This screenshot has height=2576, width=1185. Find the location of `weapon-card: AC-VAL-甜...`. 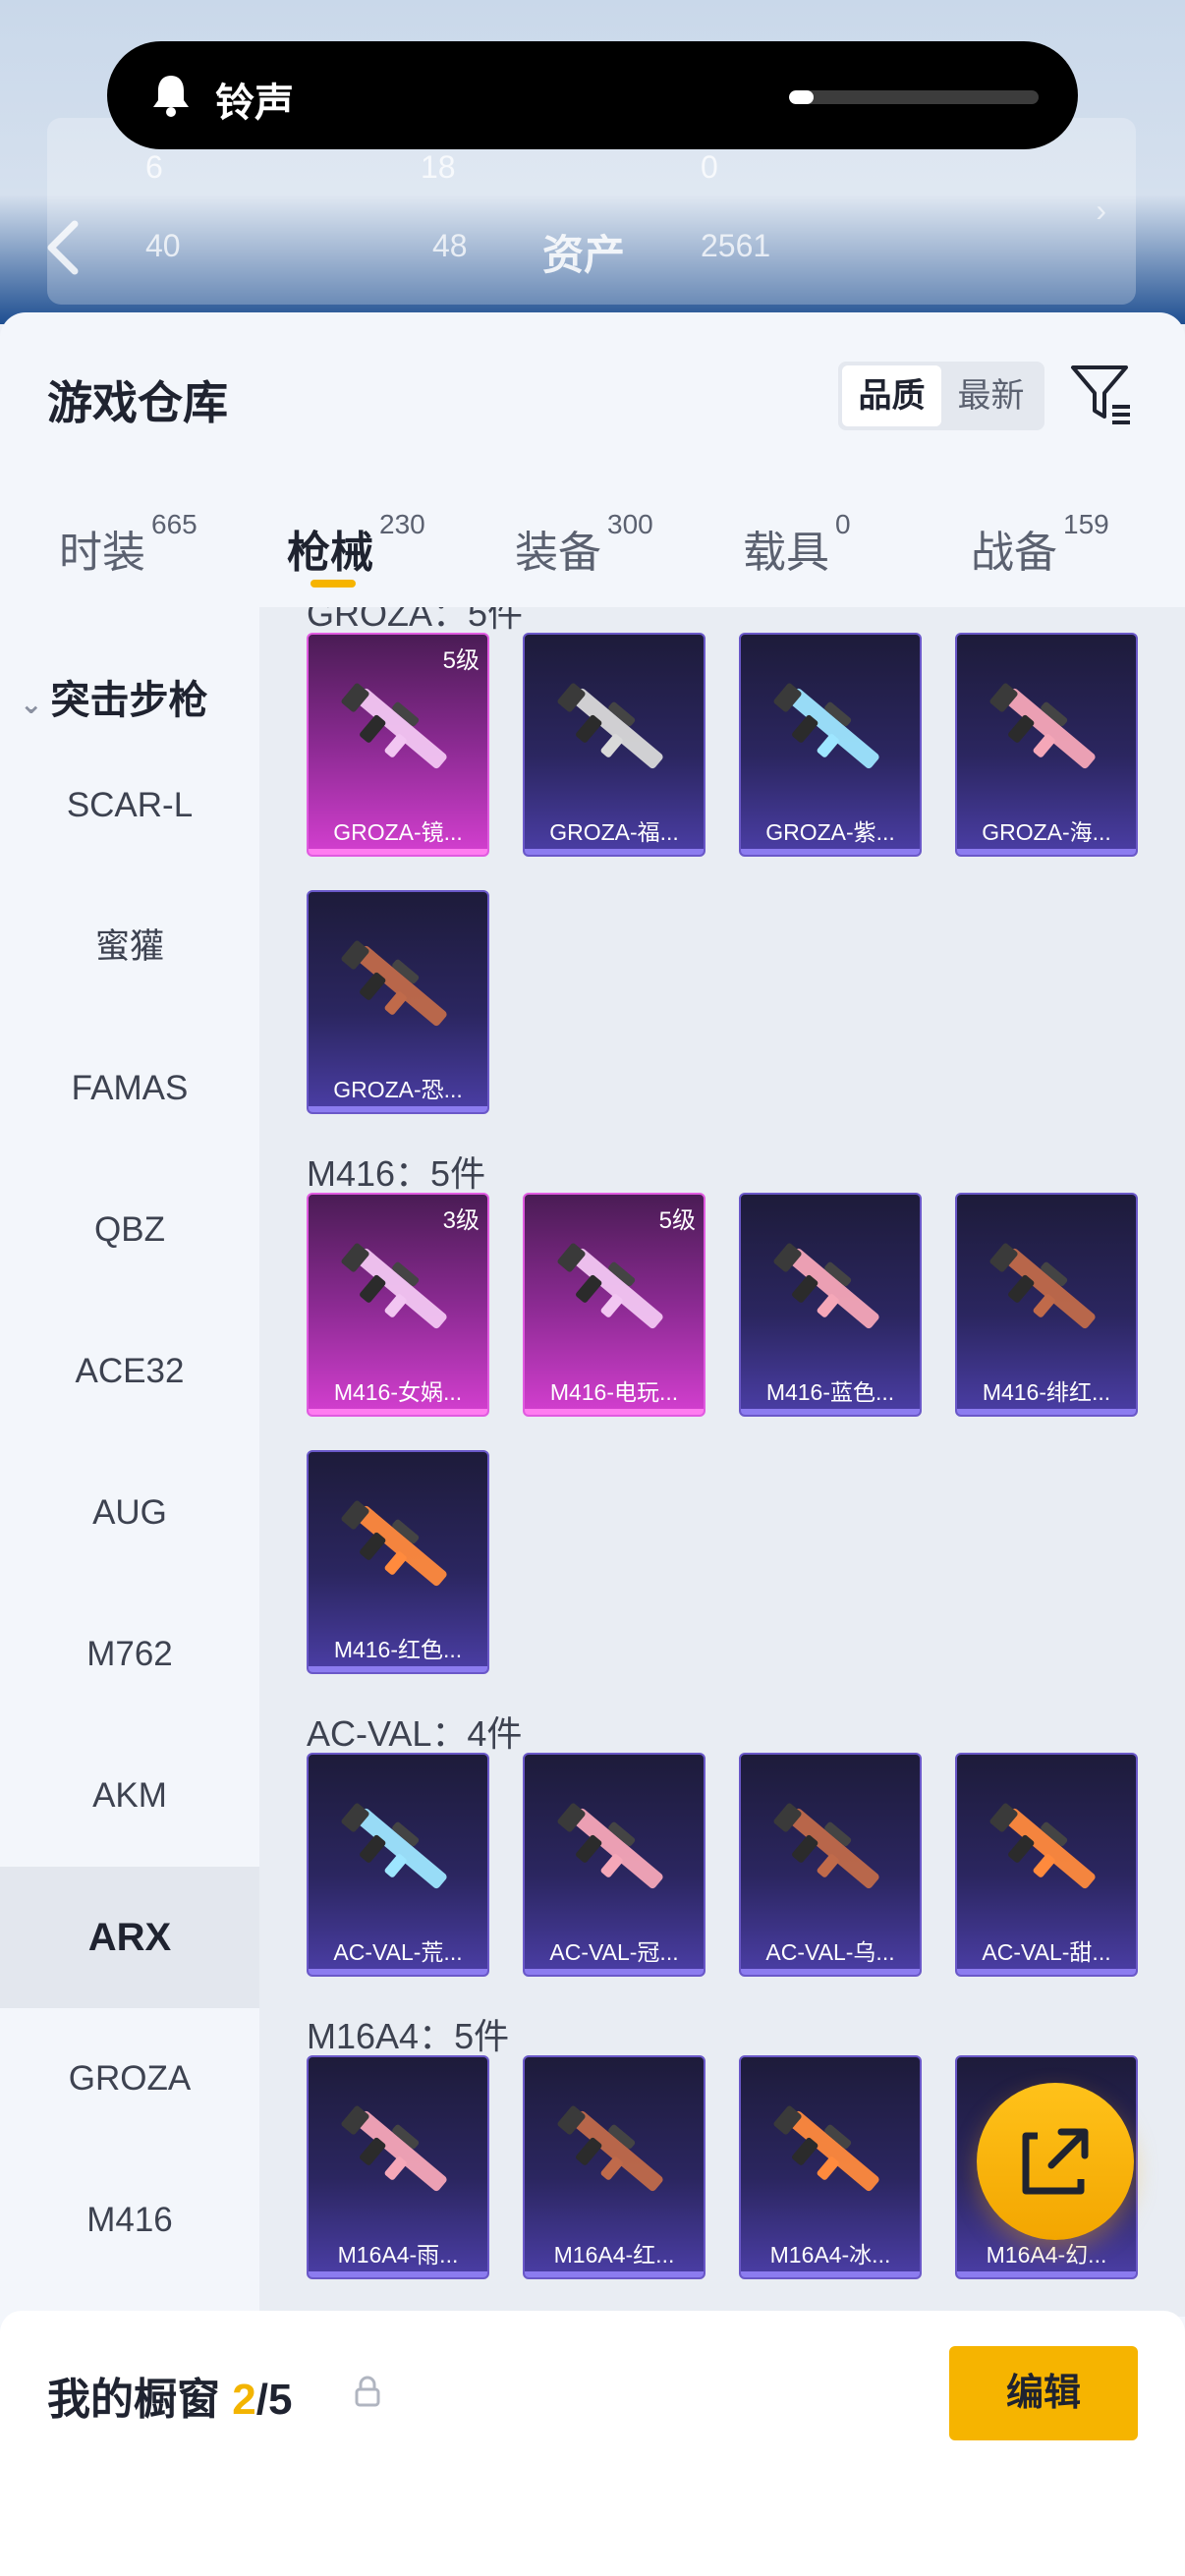

weapon-card: AC-VAL-甜... is located at coordinates (1046, 1865).